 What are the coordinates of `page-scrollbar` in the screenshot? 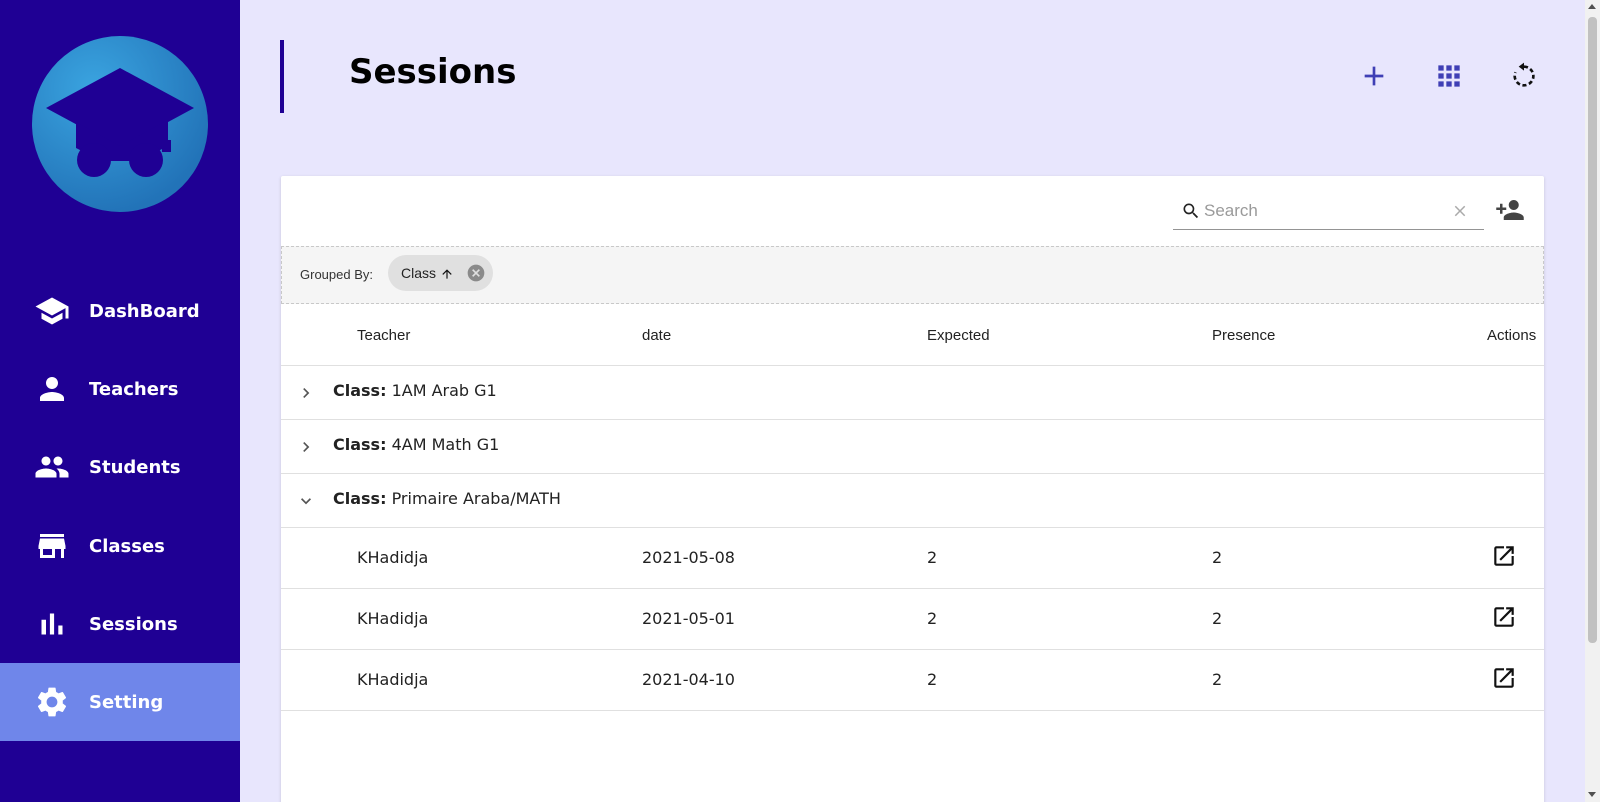 It's located at (1592, 401).